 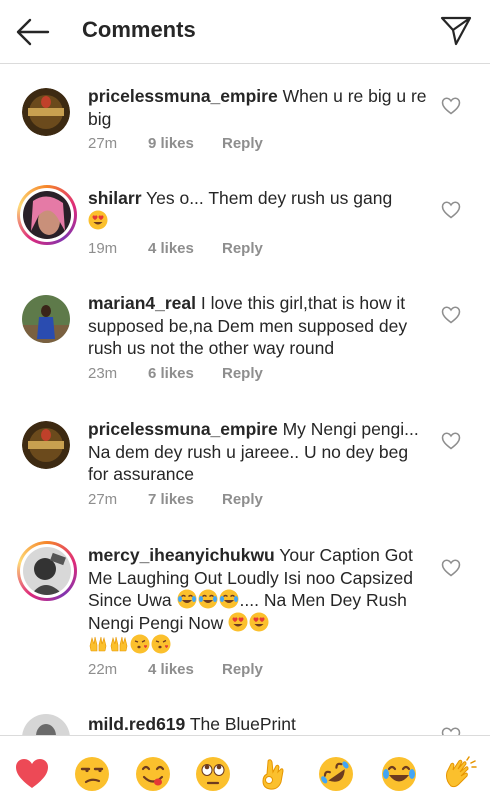 I want to click on face-with-tears-of-joy-icon, so click(x=399, y=774).